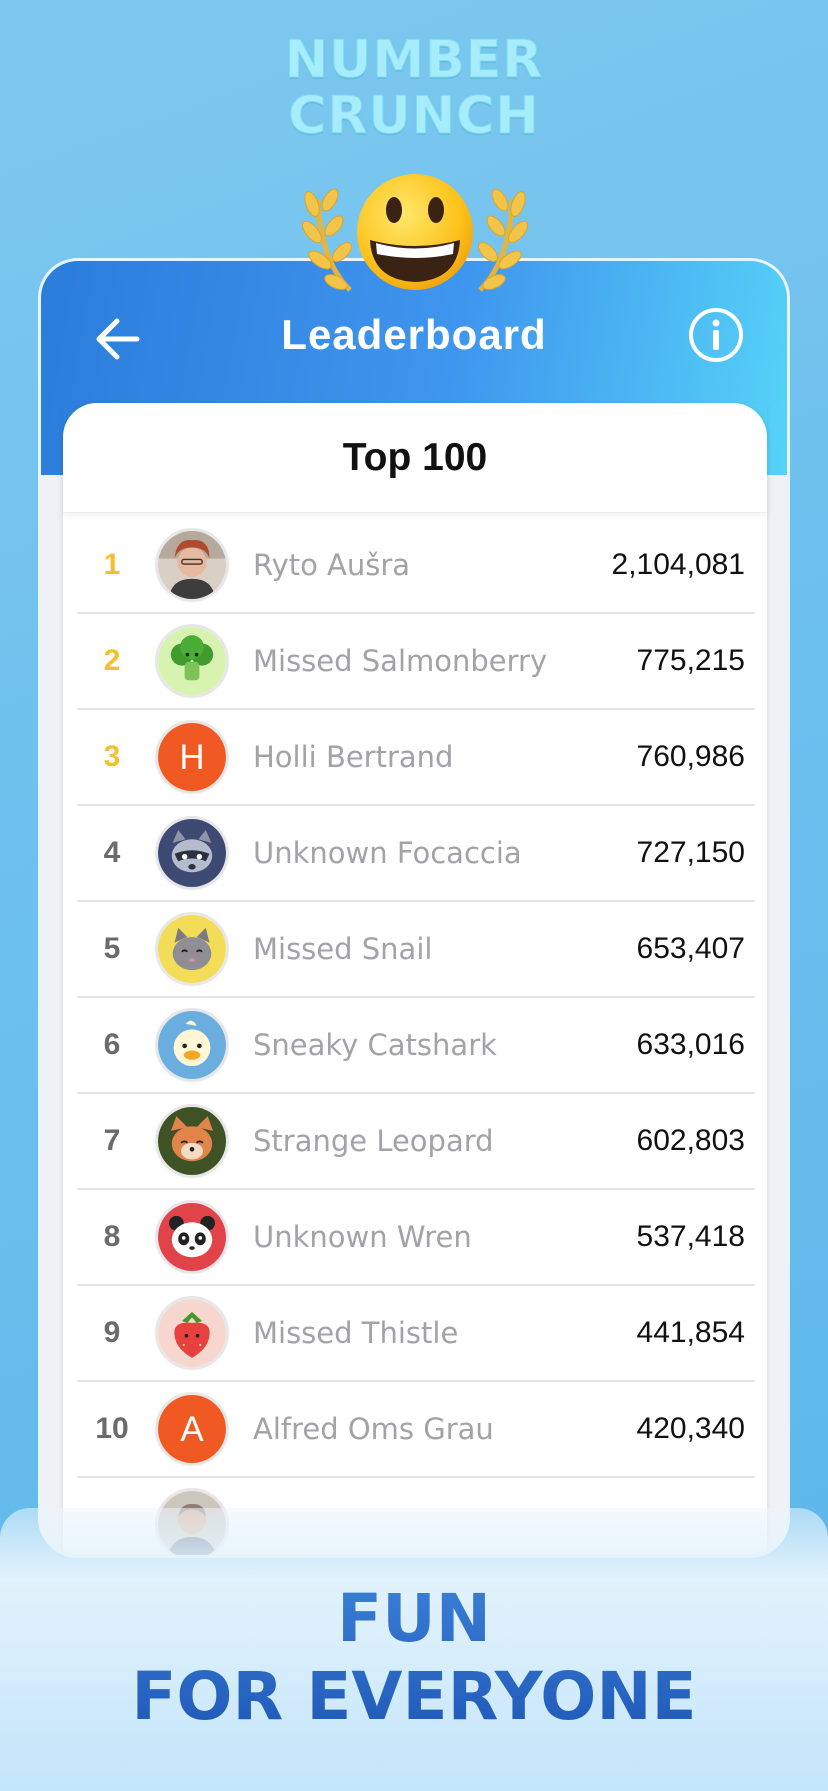 This screenshot has width=828, height=1791. I want to click on leaderboard-row: 3 H Holli Bertrand 760,986, so click(416, 758).